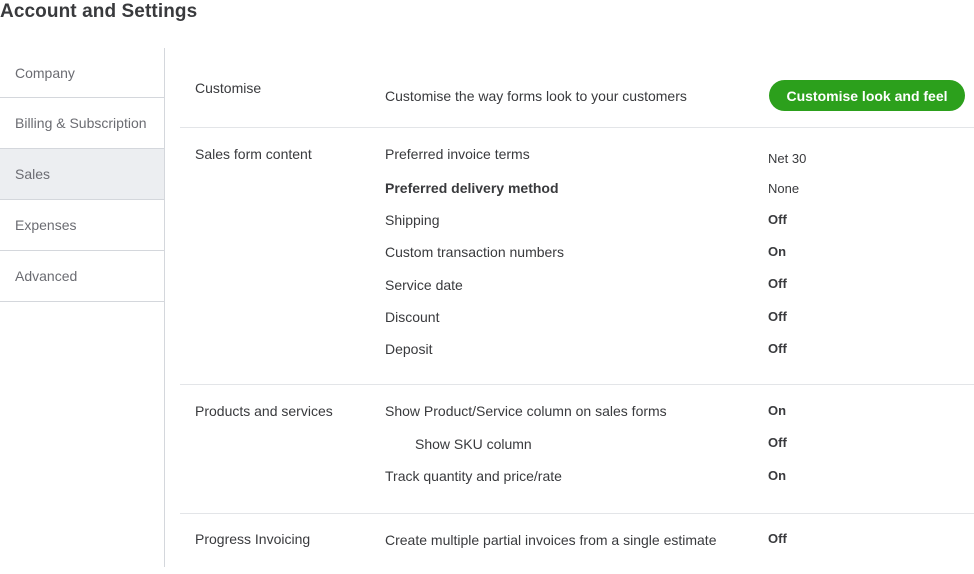 The image size is (974, 574). What do you see at coordinates (473, 444) in the screenshot?
I see `setting-label-show-sku-column: Show SKU column` at bounding box center [473, 444].